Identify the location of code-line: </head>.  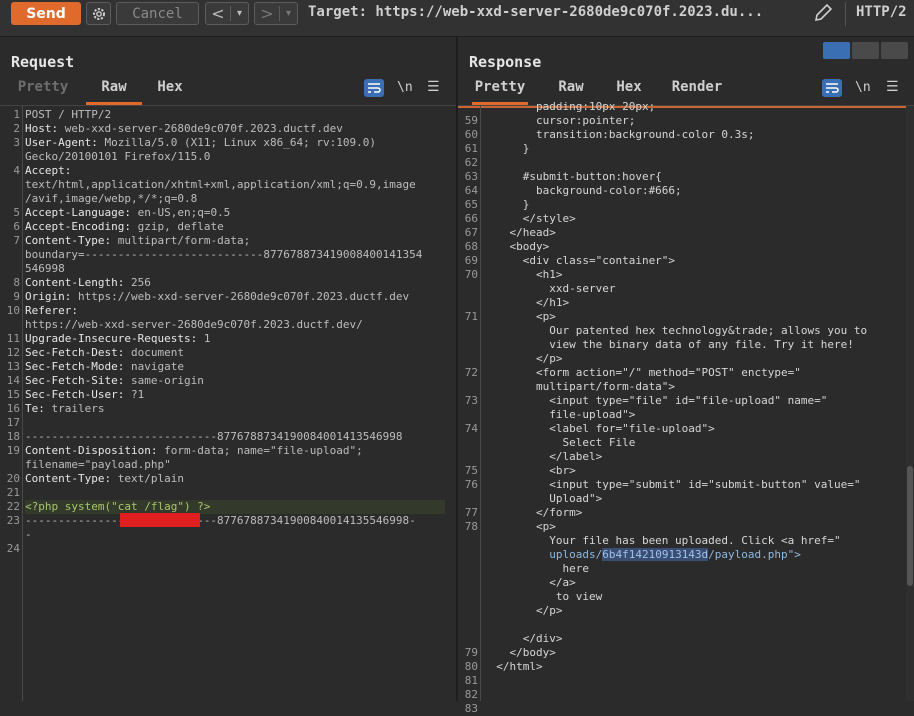
(519, 233).